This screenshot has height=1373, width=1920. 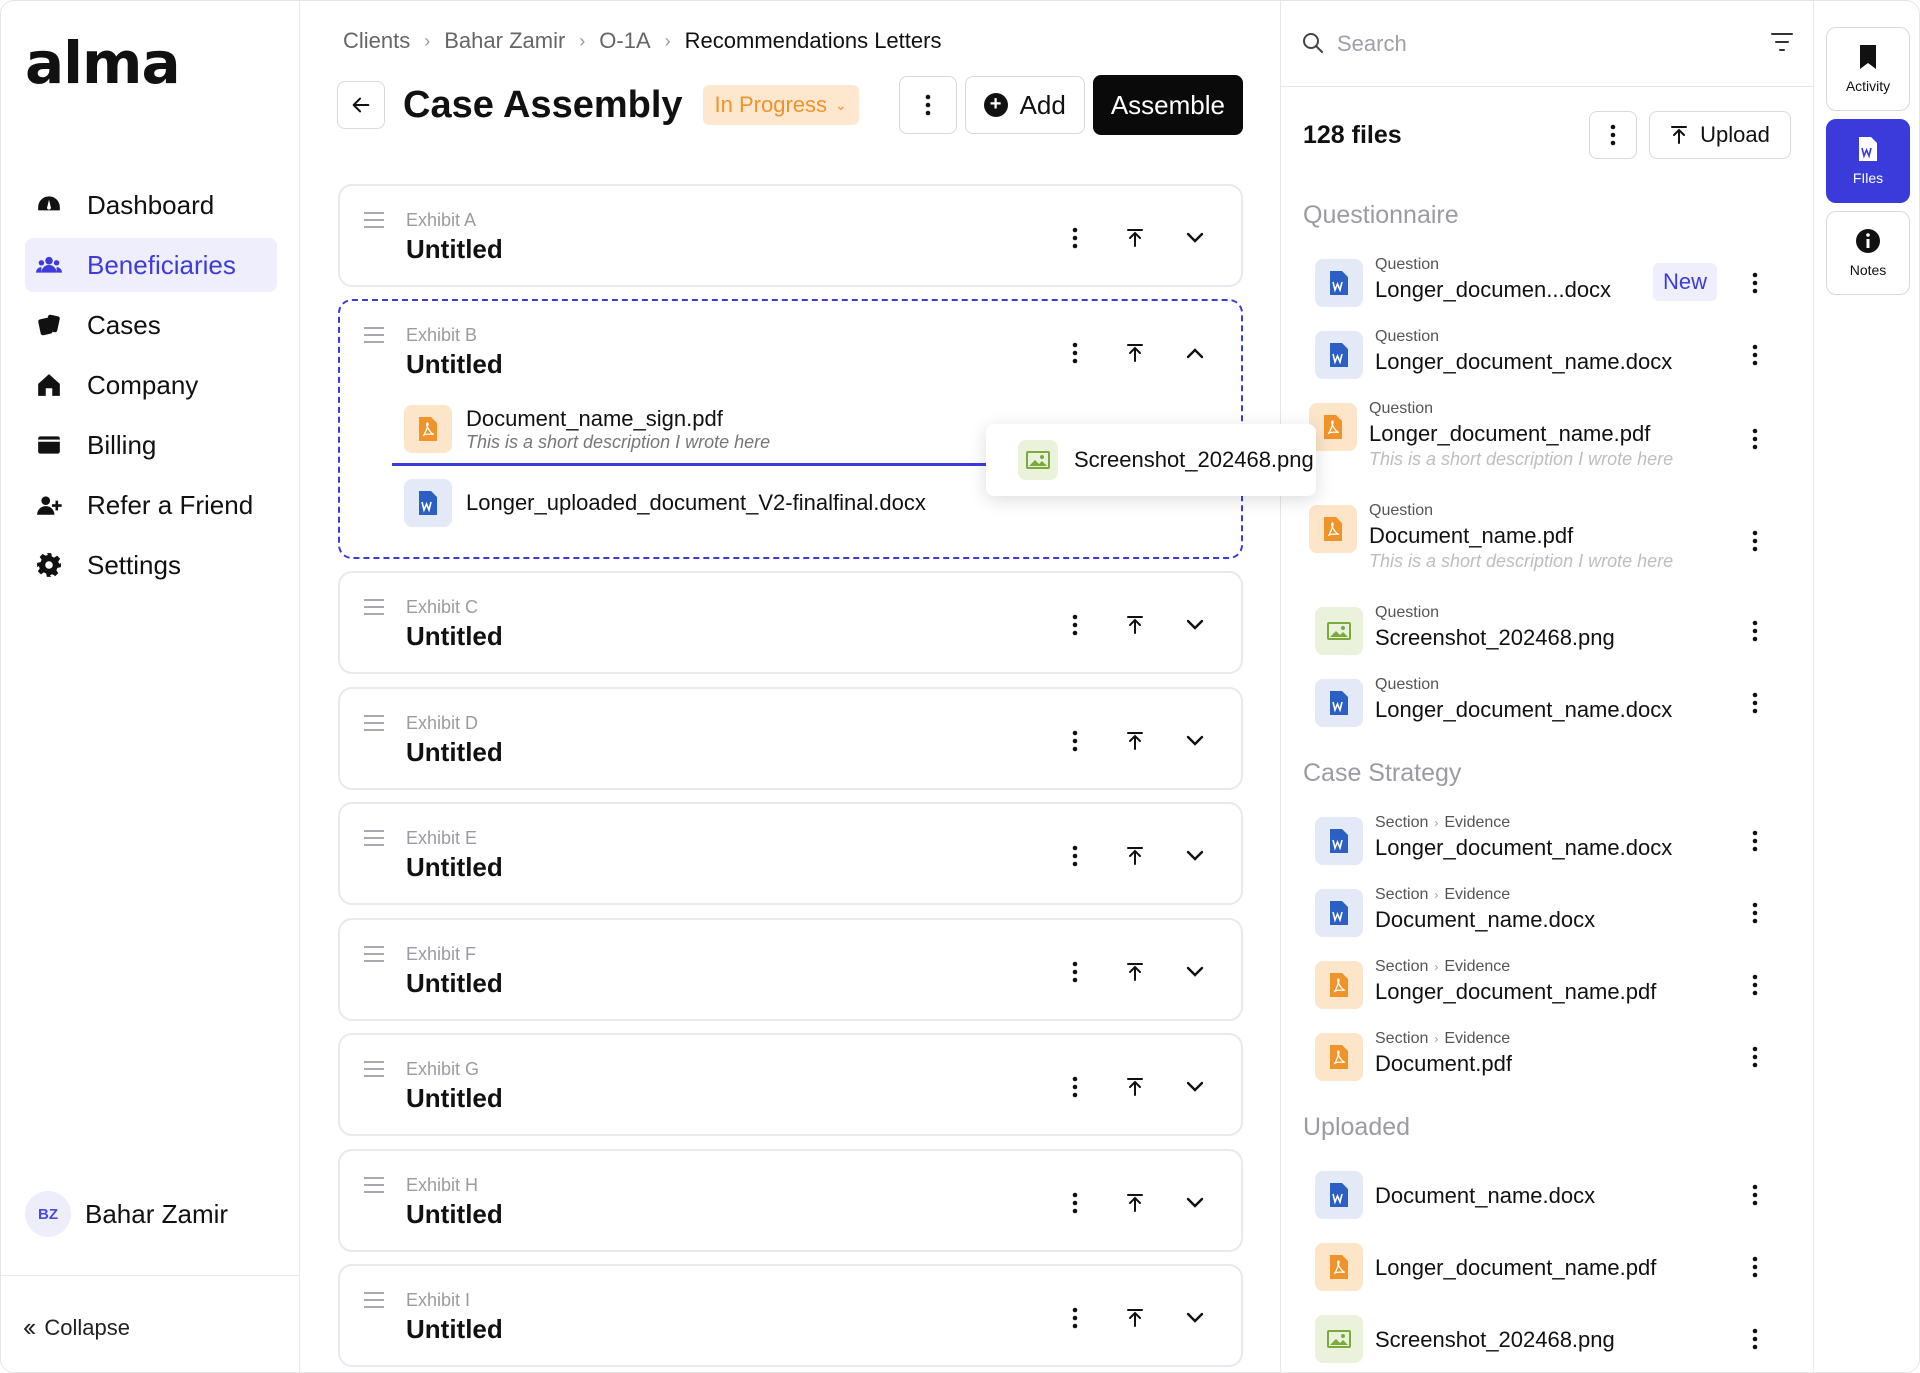 I want to click on breadcrumb-item-clients: Clients, so click(x=376, y=41).